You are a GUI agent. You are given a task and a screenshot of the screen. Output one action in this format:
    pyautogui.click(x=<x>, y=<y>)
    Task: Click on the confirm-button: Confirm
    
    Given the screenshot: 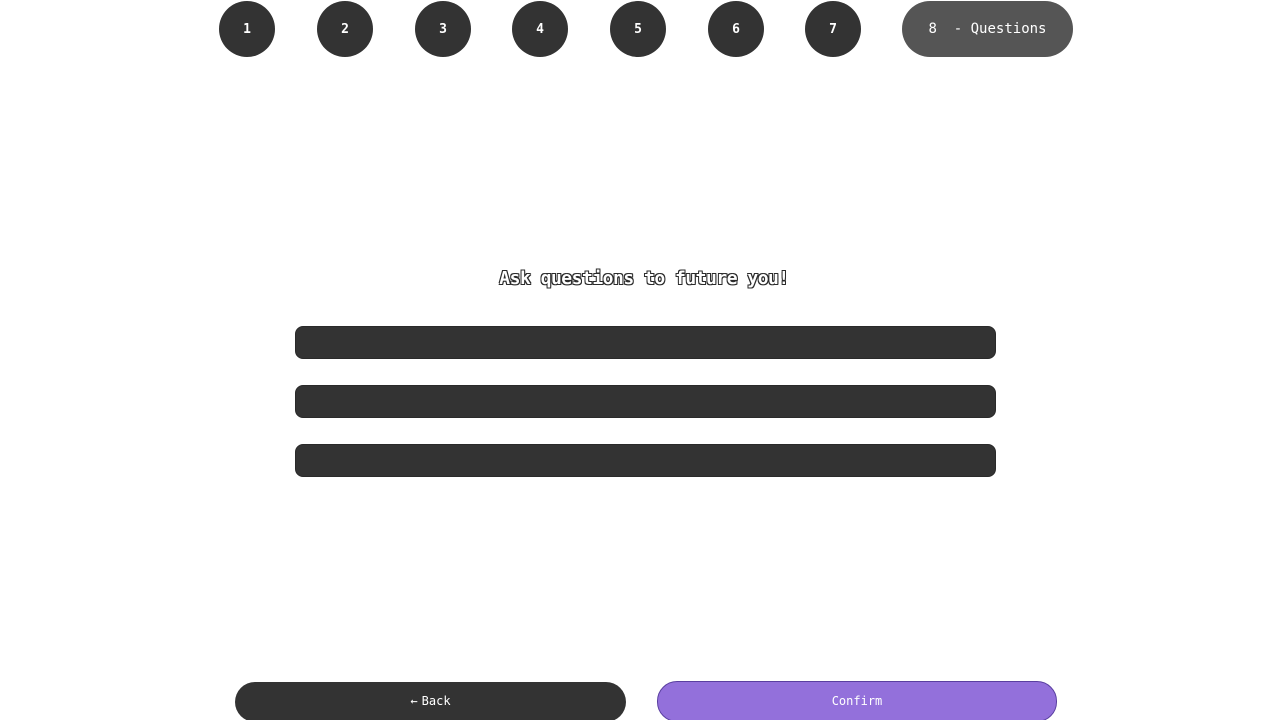 What is the action you would take?
    pyautogui.click(x=857, y=700)
    